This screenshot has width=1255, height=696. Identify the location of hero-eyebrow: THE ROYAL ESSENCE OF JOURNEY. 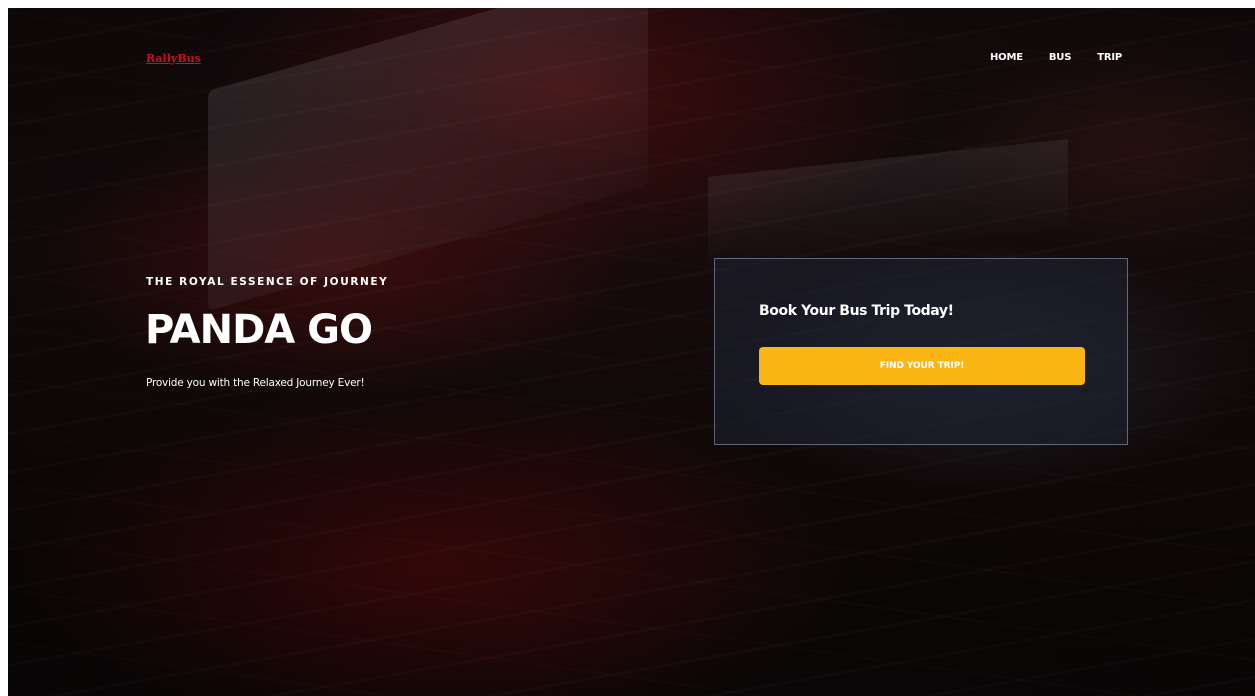
(267, 282).